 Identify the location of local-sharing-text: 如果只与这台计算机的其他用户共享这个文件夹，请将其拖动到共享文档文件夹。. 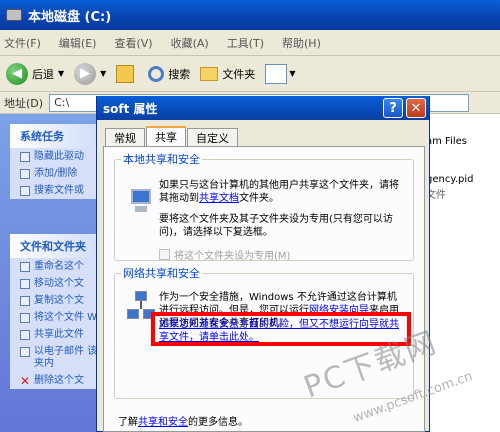
(282, 192).